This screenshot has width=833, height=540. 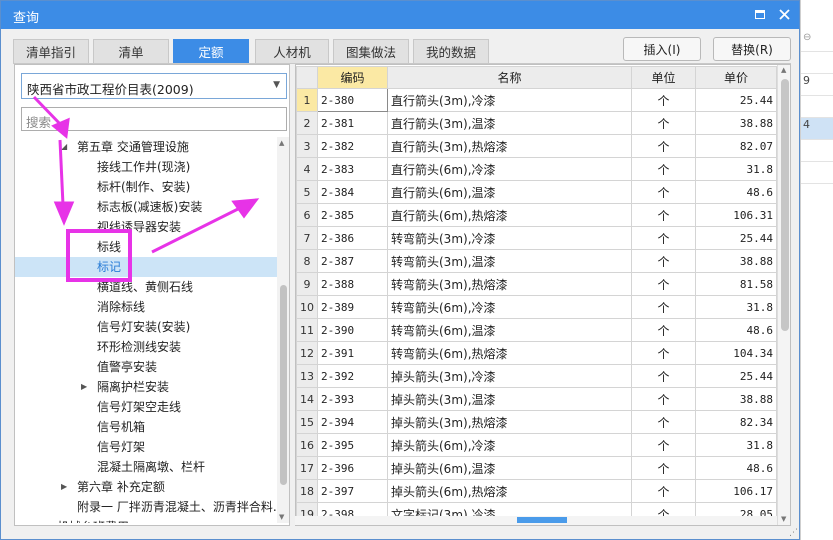 What do you see at coordinates (536, 284) in the screenshot?
I see `table-row: 9 2-388 转弯箭头(3m),热熔漆个 81.58` at bounding box center [536, 284].